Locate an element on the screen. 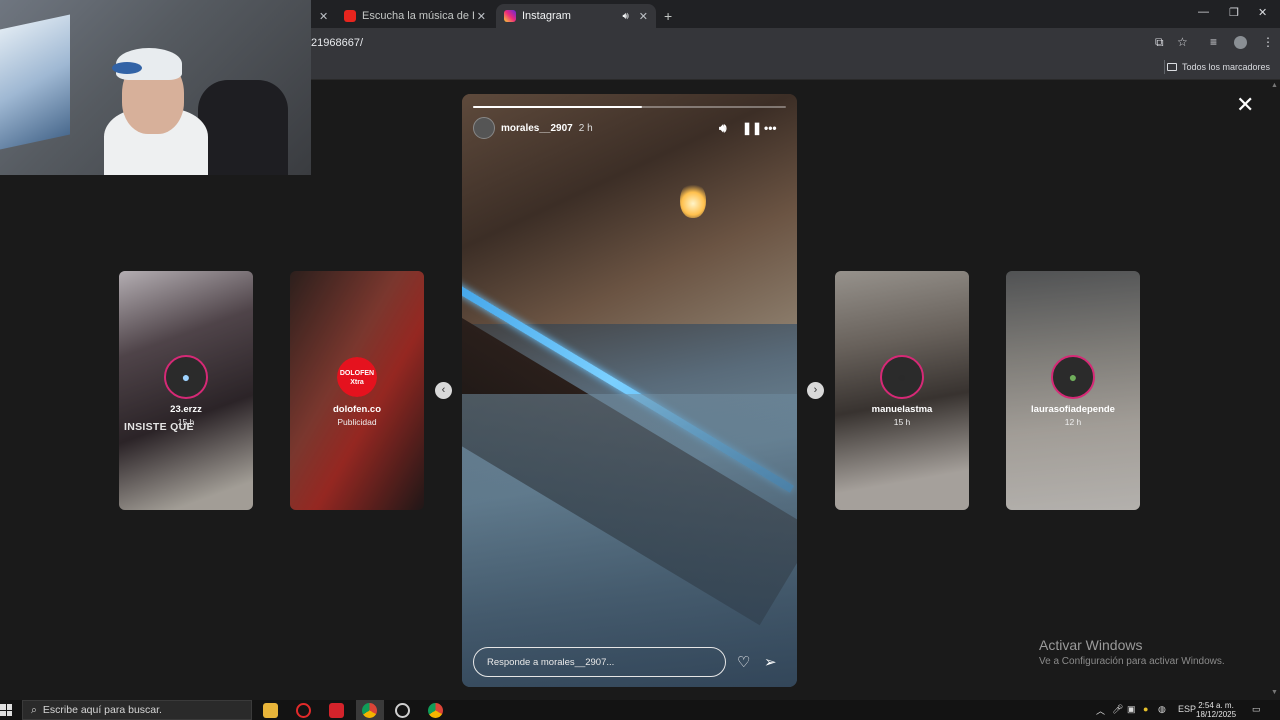 Image resolution: width=1280 pixels, height=720 pixels. tray-app-icon: ● is located at coordinates (1145, 709).